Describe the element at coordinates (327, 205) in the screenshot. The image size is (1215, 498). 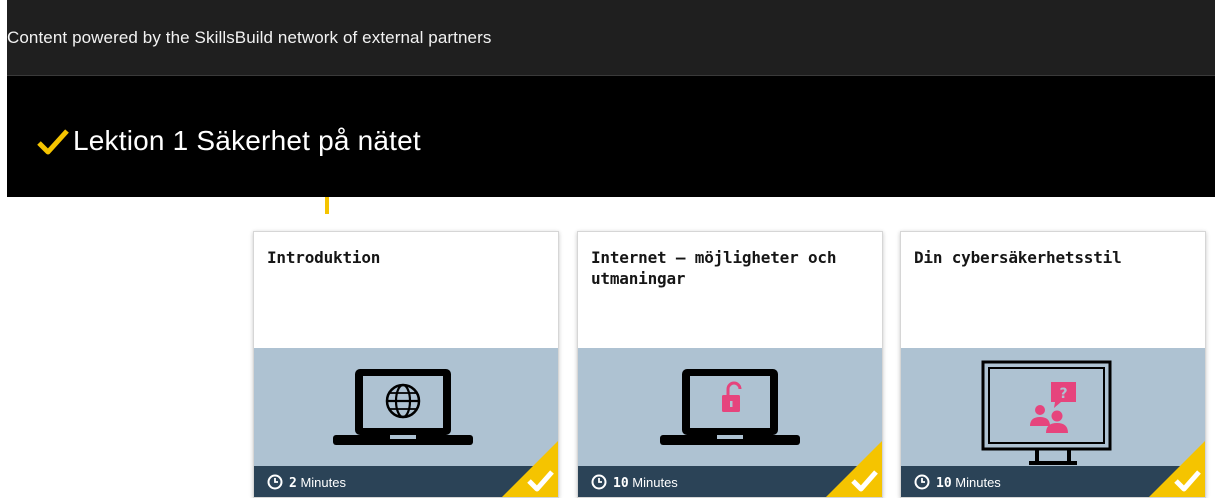
I see `progress-connector` at that location.